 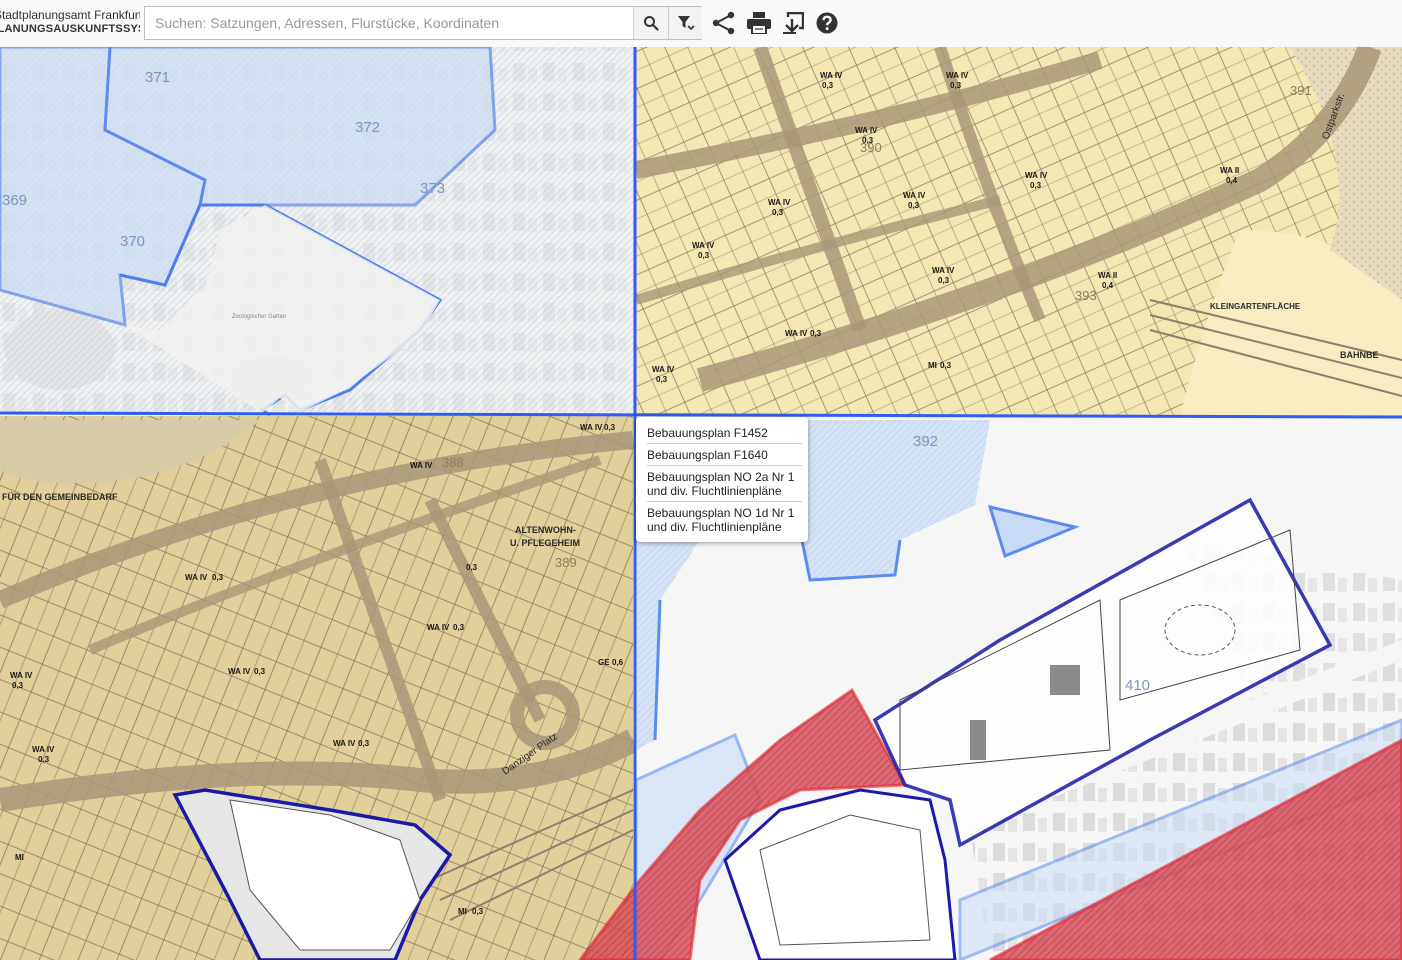 I want to click on zone-ge: GE, so click(x=604, y=662).